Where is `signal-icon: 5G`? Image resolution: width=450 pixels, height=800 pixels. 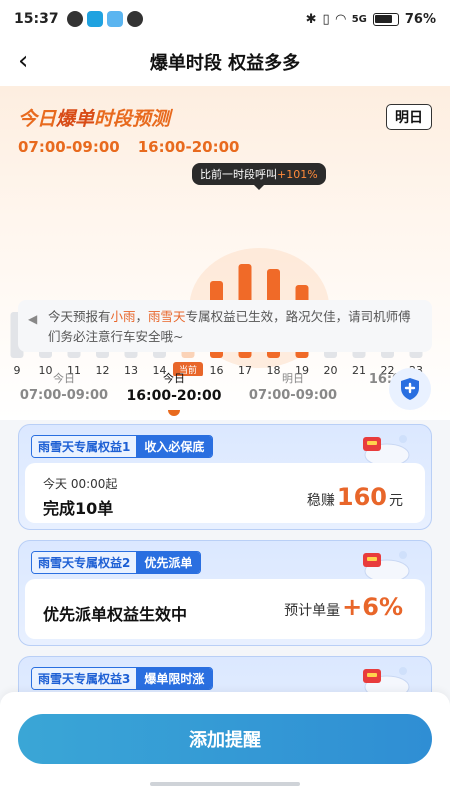
signal-icon: 5G is located at coordinates (359, 19).